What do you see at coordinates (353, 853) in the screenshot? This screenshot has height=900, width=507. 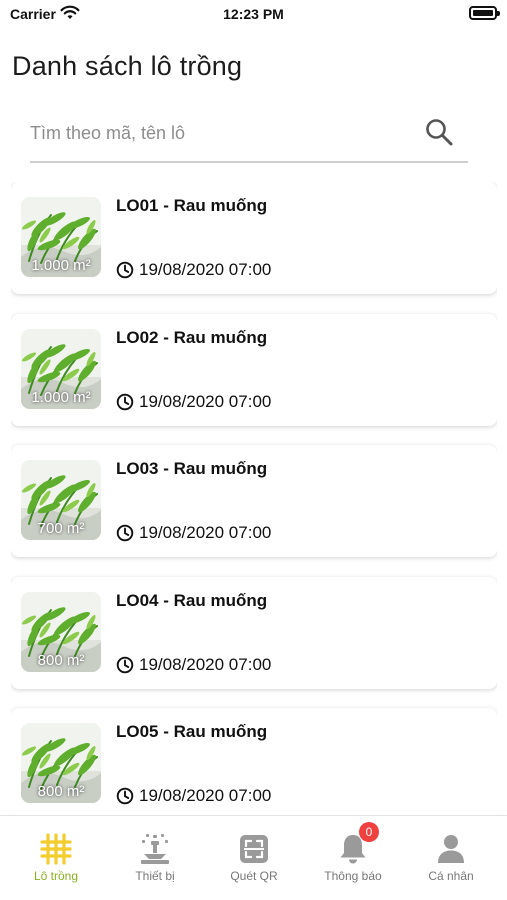 I see `tab-thong-bao: 0 Thông báo` at bounding box center [353, 853].